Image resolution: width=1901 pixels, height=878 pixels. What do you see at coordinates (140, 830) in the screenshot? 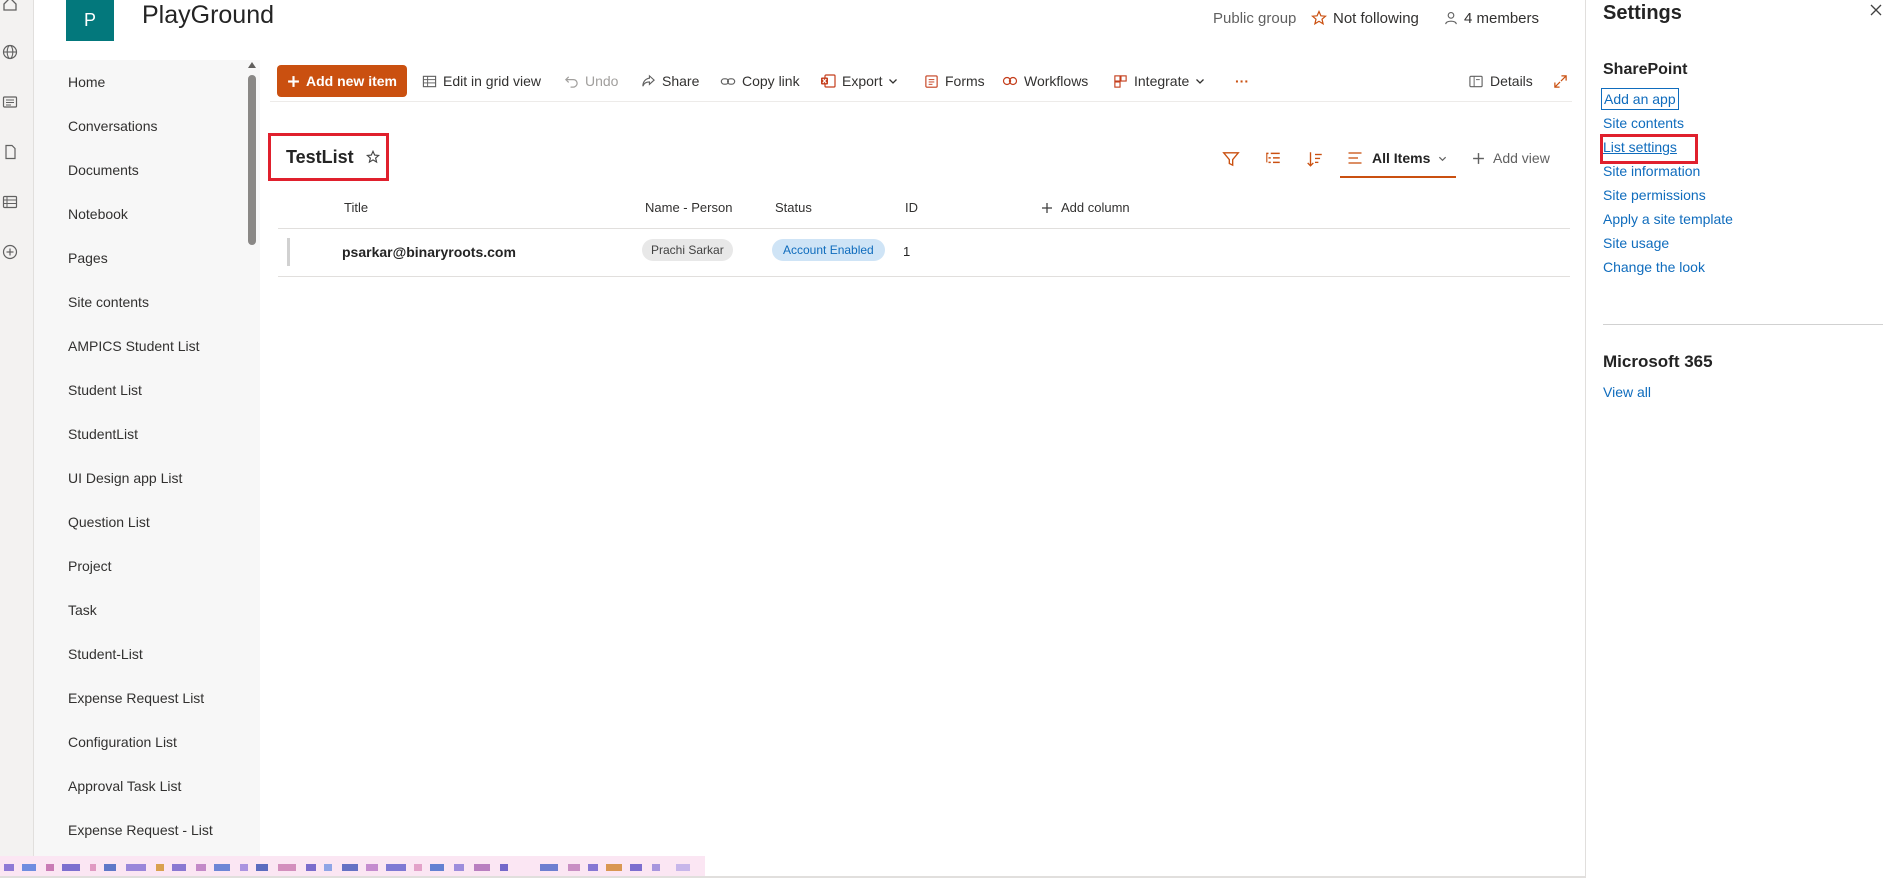
I see `nav-item-expense-request-list-2: Expense Request - List` at bounding box center [140, 830].